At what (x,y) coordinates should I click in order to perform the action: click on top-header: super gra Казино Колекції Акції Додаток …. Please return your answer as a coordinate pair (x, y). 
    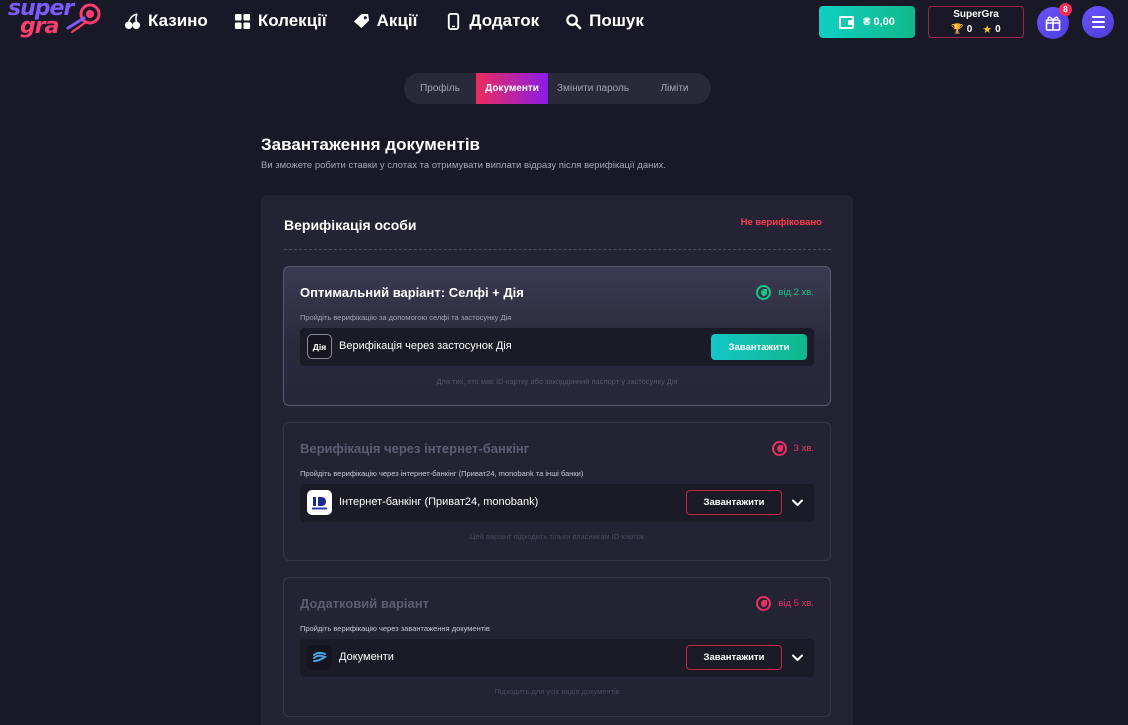
    Looking at the image, I should click on (564, 22).